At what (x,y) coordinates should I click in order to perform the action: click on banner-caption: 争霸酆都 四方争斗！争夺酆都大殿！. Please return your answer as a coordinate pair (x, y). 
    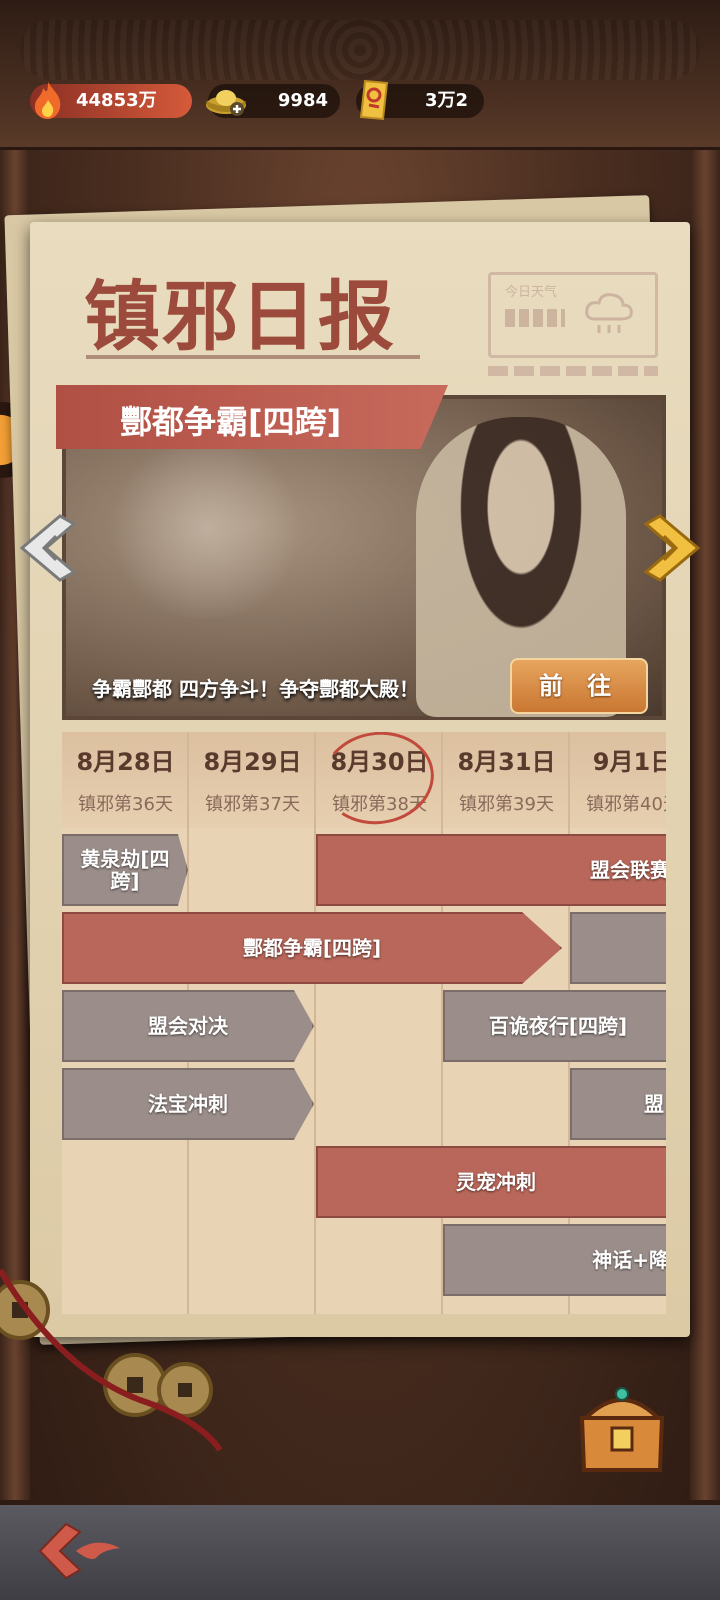
    Looking at the image, I should click on (255, 689).